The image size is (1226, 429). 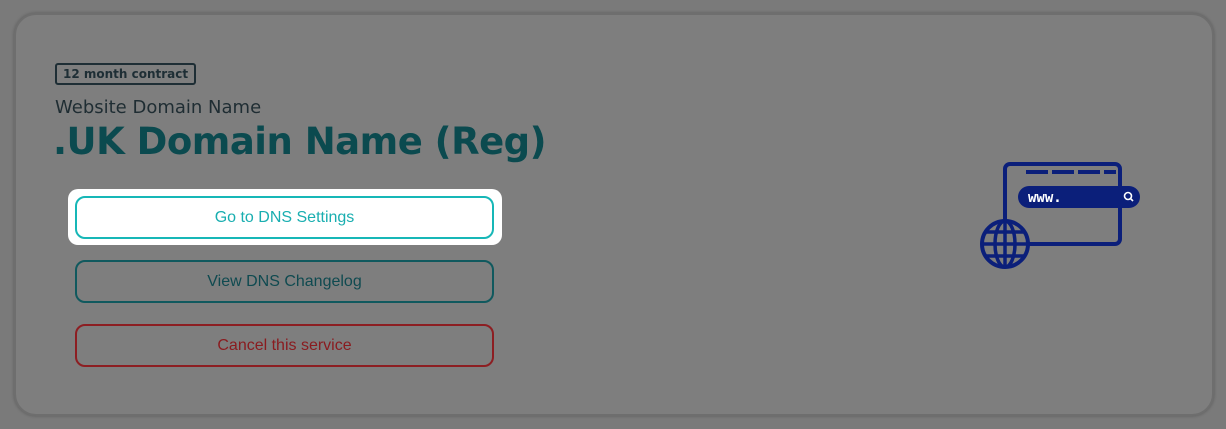 What do you see at coordinates (284, 217) in the screenshot?
I see `dns-settings-button: Go to DNS Settings` at bounding box center [284, 217].